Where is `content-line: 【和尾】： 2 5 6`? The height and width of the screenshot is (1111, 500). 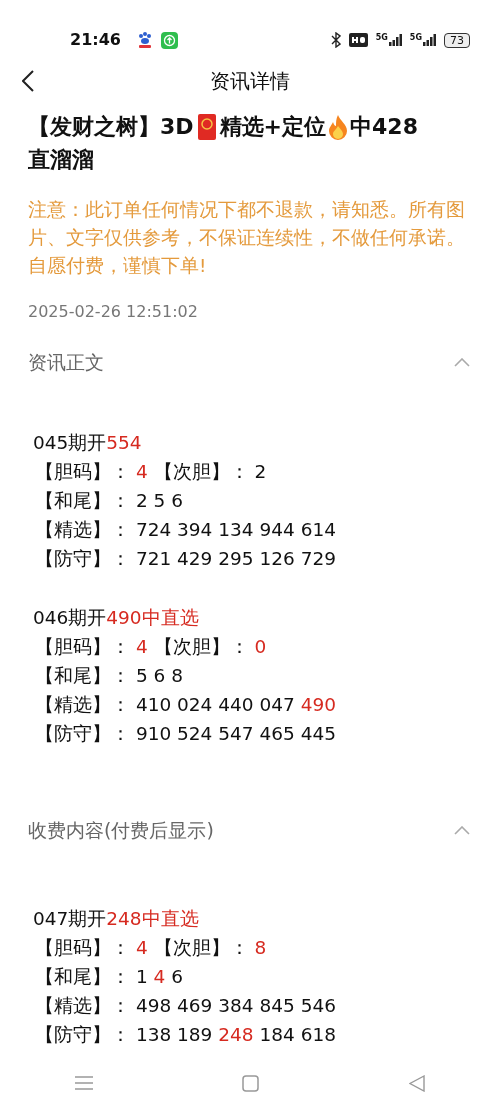
content-line: 【和尾】： 2 5 6 is located at coordinates (109, 501).